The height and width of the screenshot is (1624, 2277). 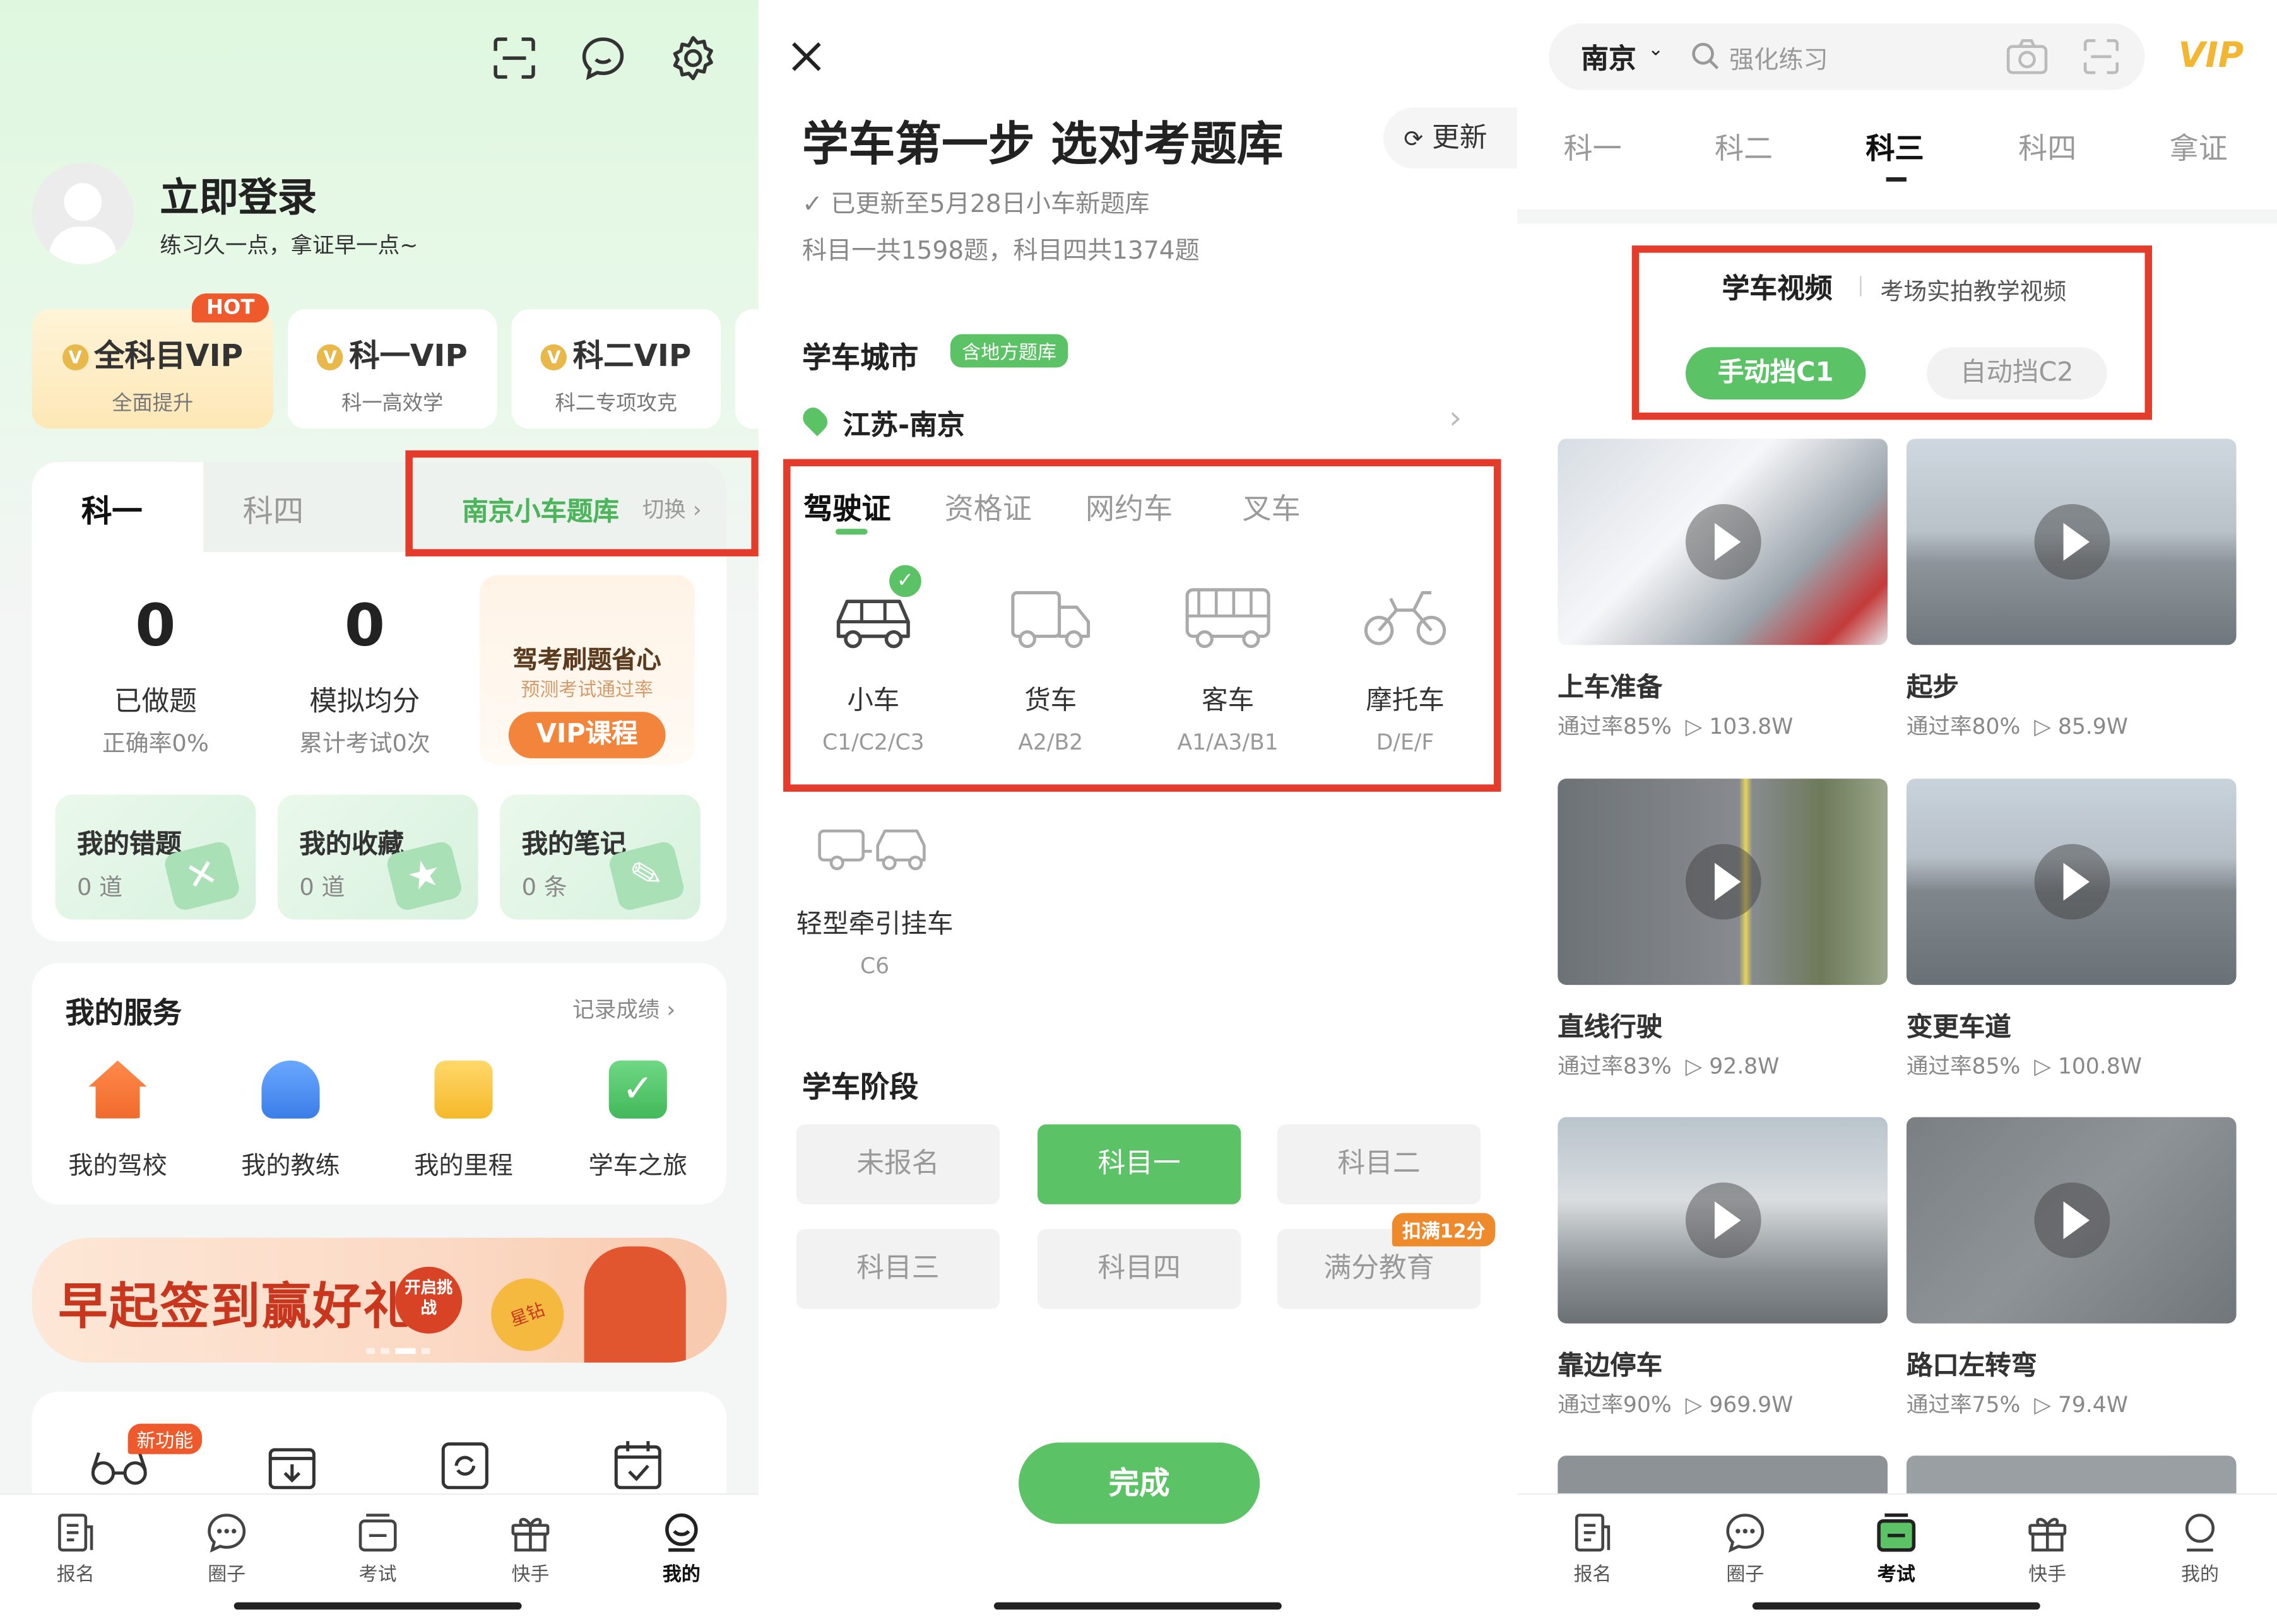 I want to click on pass-rate: 通过率80%, so click(x=1963, y=726).